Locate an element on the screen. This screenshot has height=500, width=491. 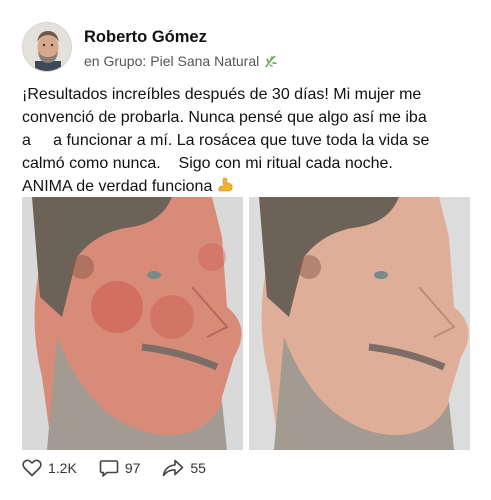
like-button: 1.2K is located at coordinates (49, 468).